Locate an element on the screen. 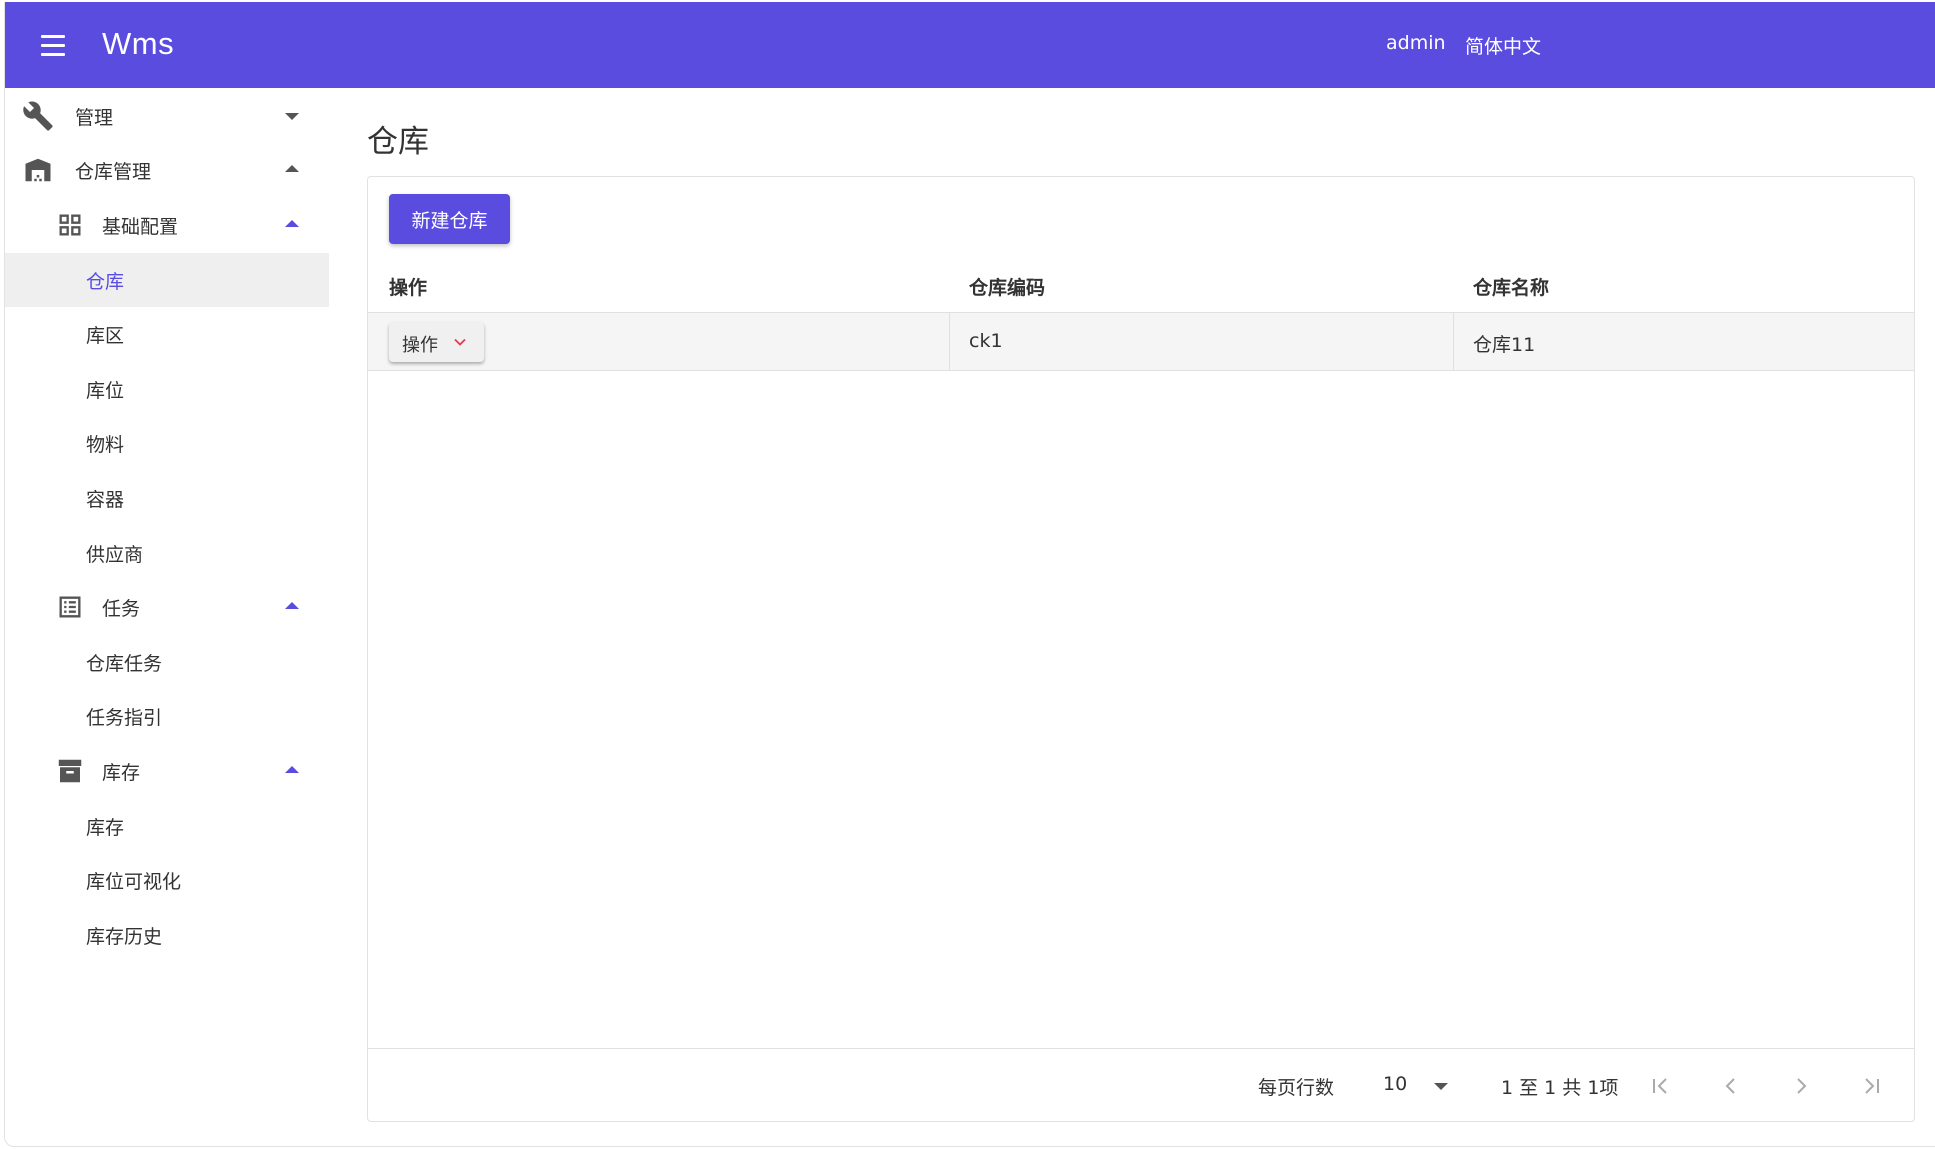  table-row: 操作 ck1 仓库11 is located at coordinates (1141, 342).